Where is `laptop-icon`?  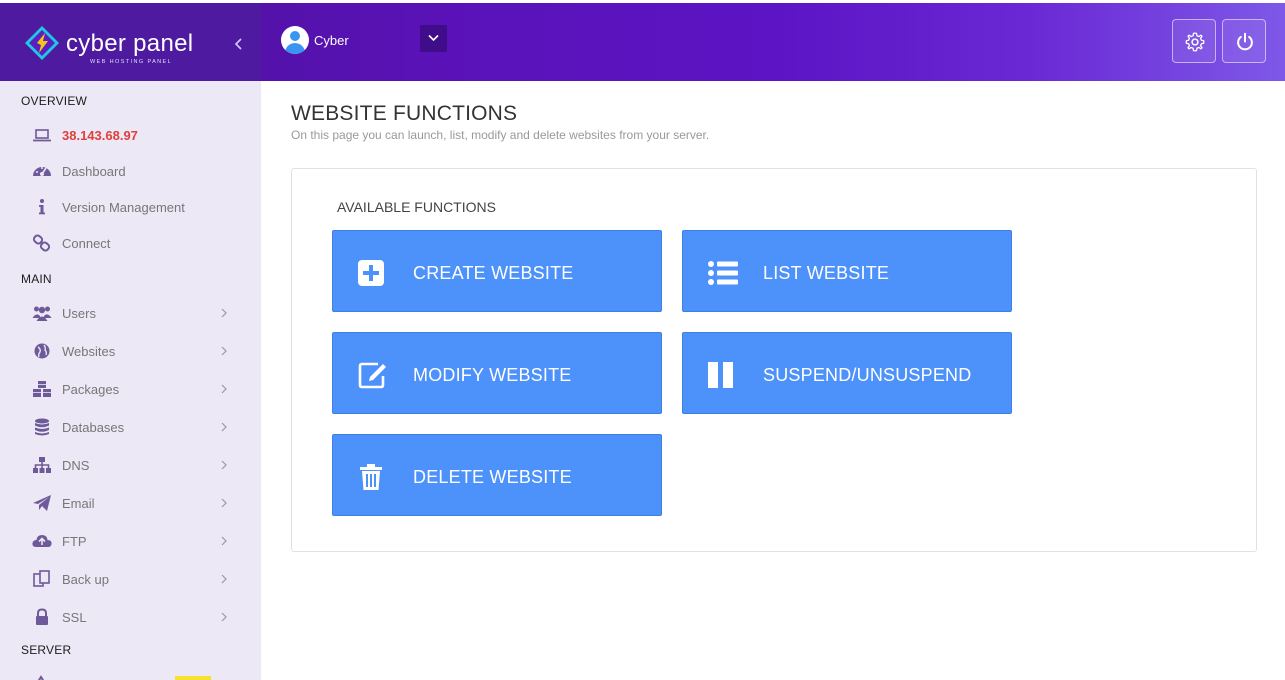
laptop-icon is located at coordinates (42, 135).